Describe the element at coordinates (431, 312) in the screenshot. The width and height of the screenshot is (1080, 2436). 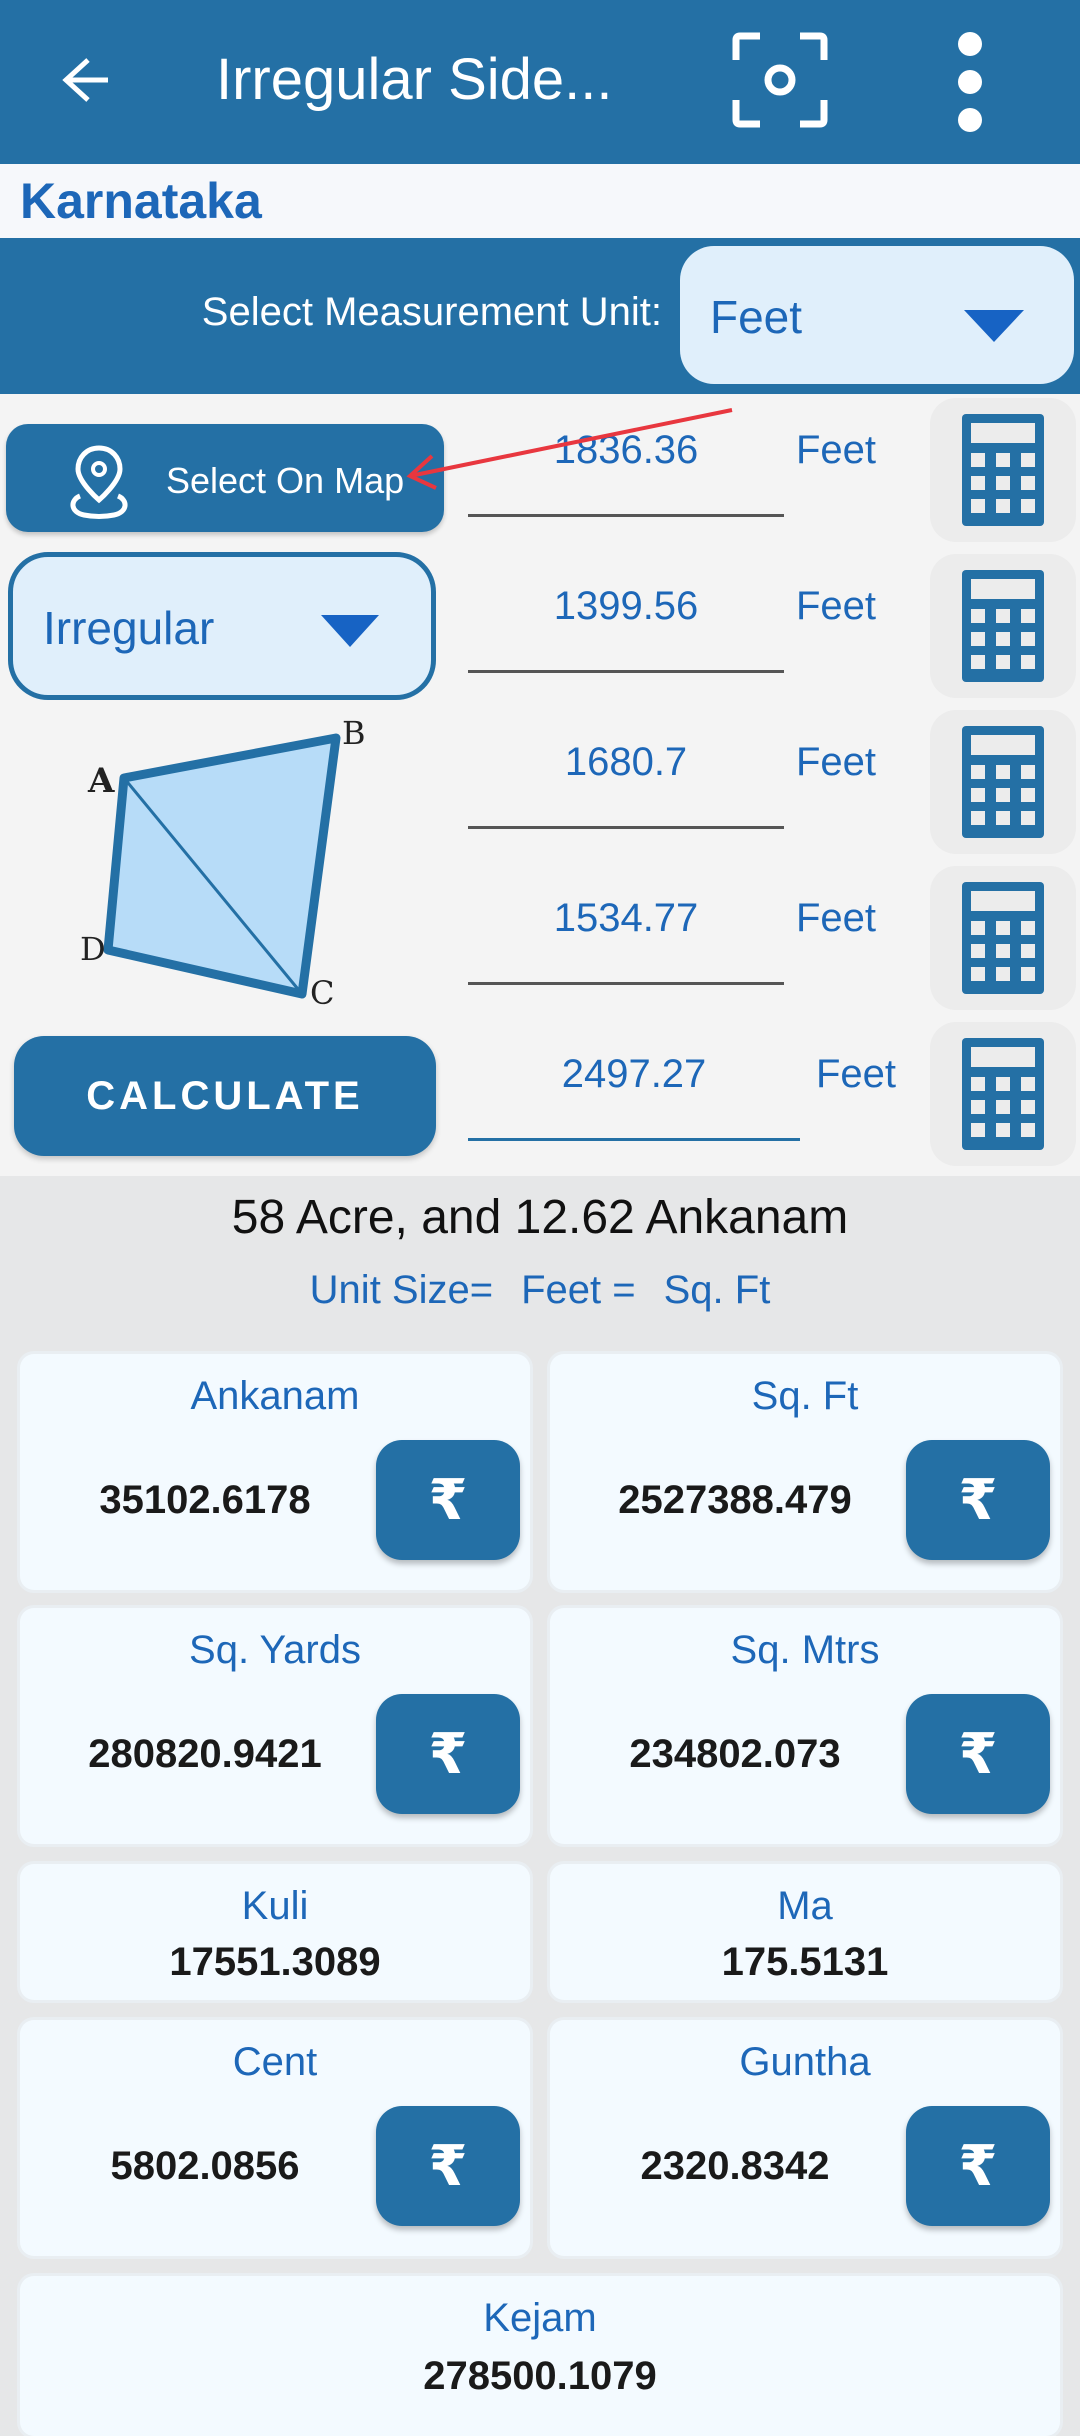
I see `measurement-unit-label: Select Measurement Unit:` at that location.